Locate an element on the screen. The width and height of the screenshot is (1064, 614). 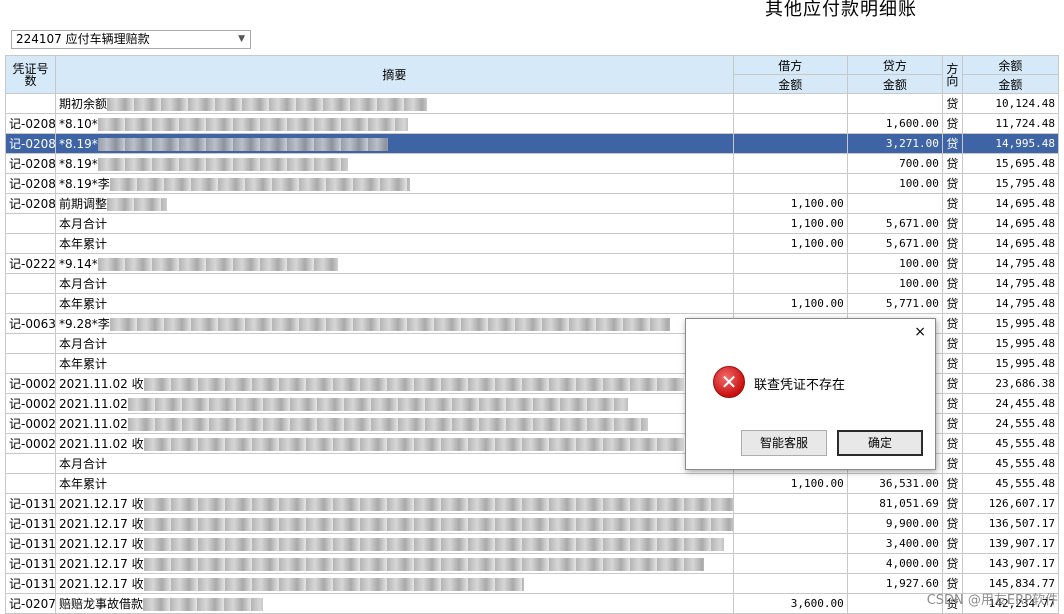
table-row: 本年累计 1,100.00 5,671.00 贷 14,695.48 is located at coordinates (532, 243).